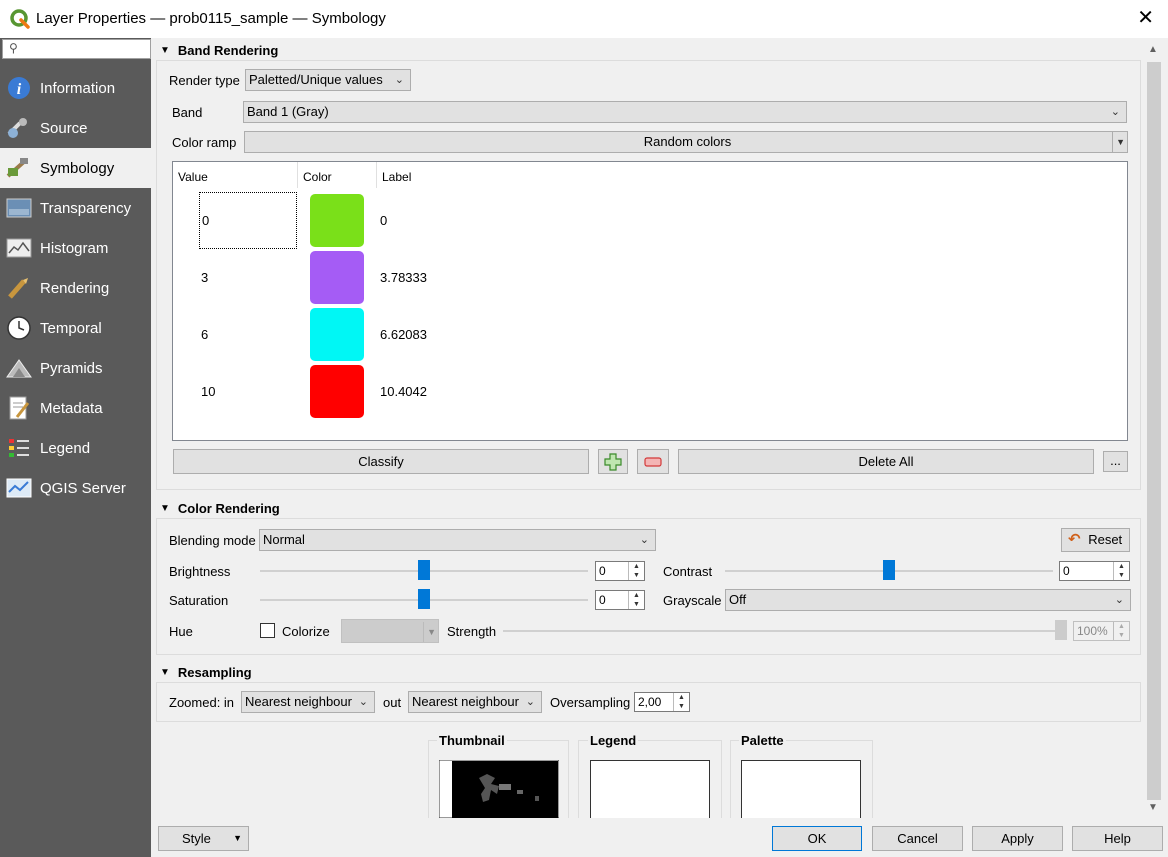 This screenshot has height=857, width=1168. I want to click on blending-mode-select: Normal ⌄, so click(457, 540).